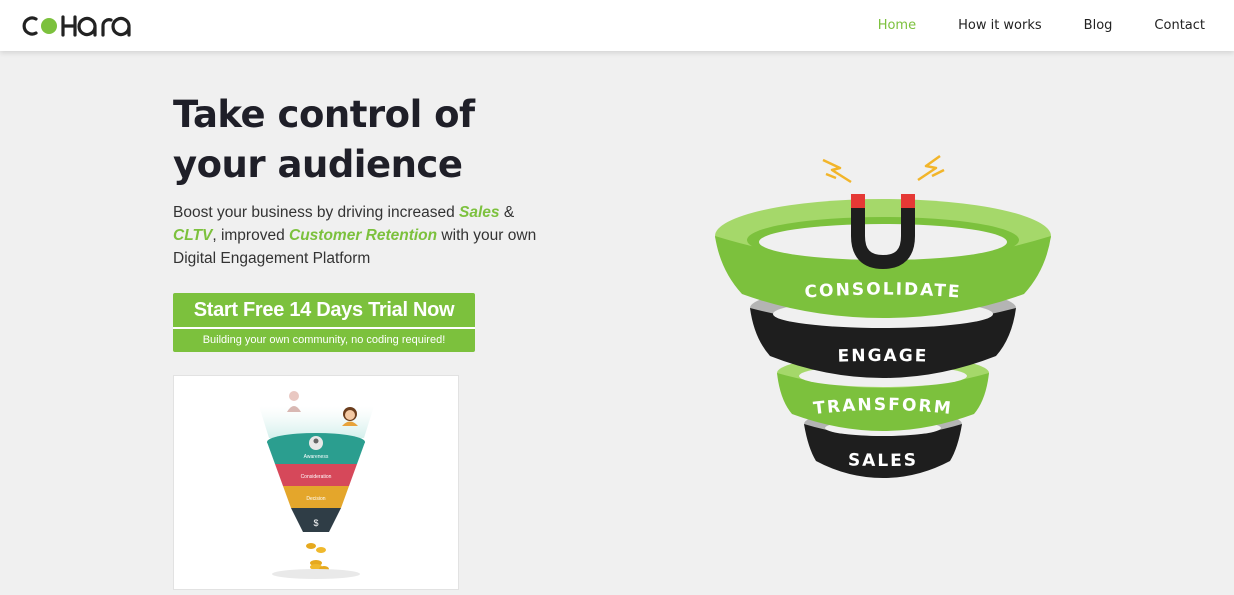  I want to click on svg-text: CONSOLIDATE, so click(883, 290).